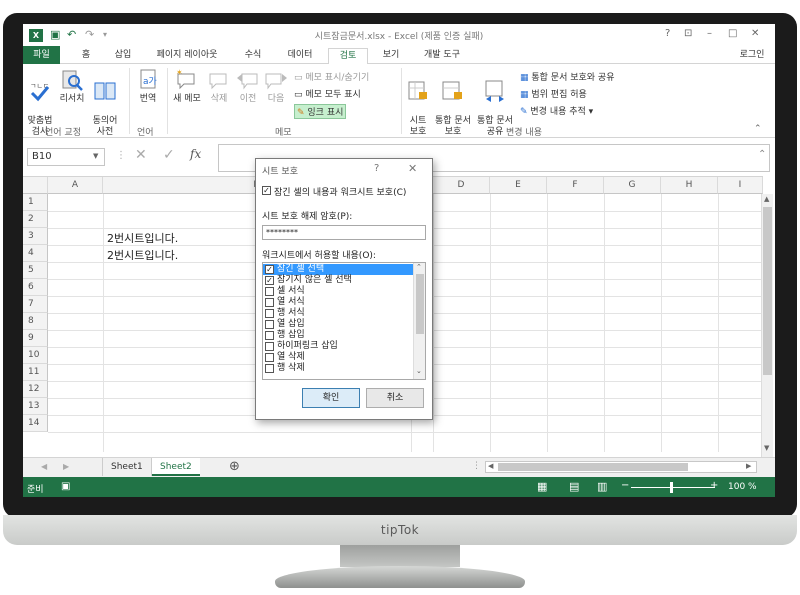  I want to click on ribbon-display-icon: ⊡, so click(688, 33).